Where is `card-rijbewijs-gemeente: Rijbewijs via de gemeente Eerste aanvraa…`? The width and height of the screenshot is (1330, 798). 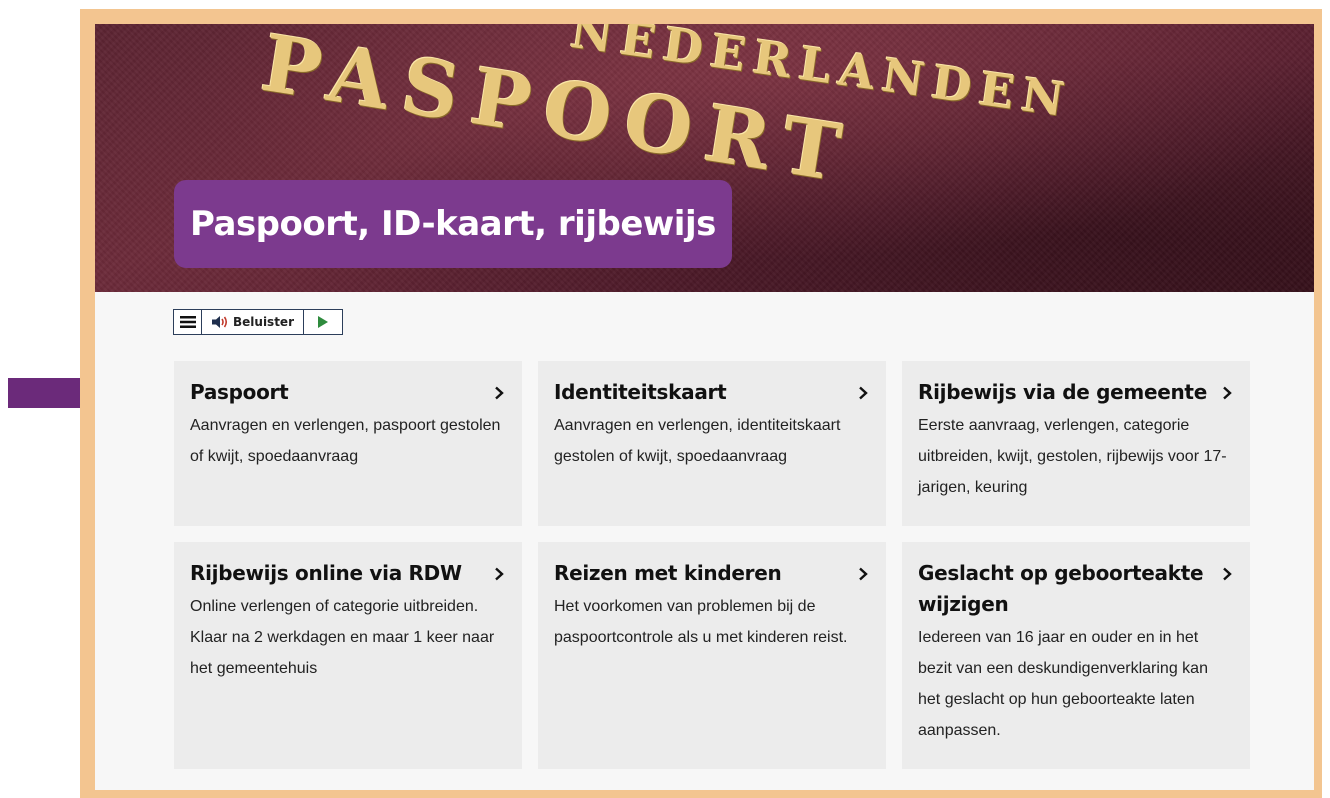 card-rijbewijs-gemeente: Rijbewijs via de gemeente Eerste aanvraa… is located at coordinates (1076, 443).